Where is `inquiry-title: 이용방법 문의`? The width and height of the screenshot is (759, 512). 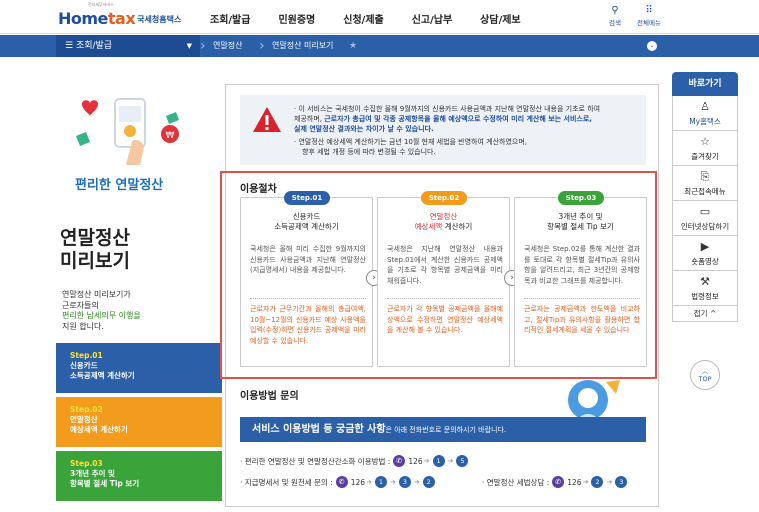 inquiry-title: 이용방법 문의 is located at coordinates (269, 396).